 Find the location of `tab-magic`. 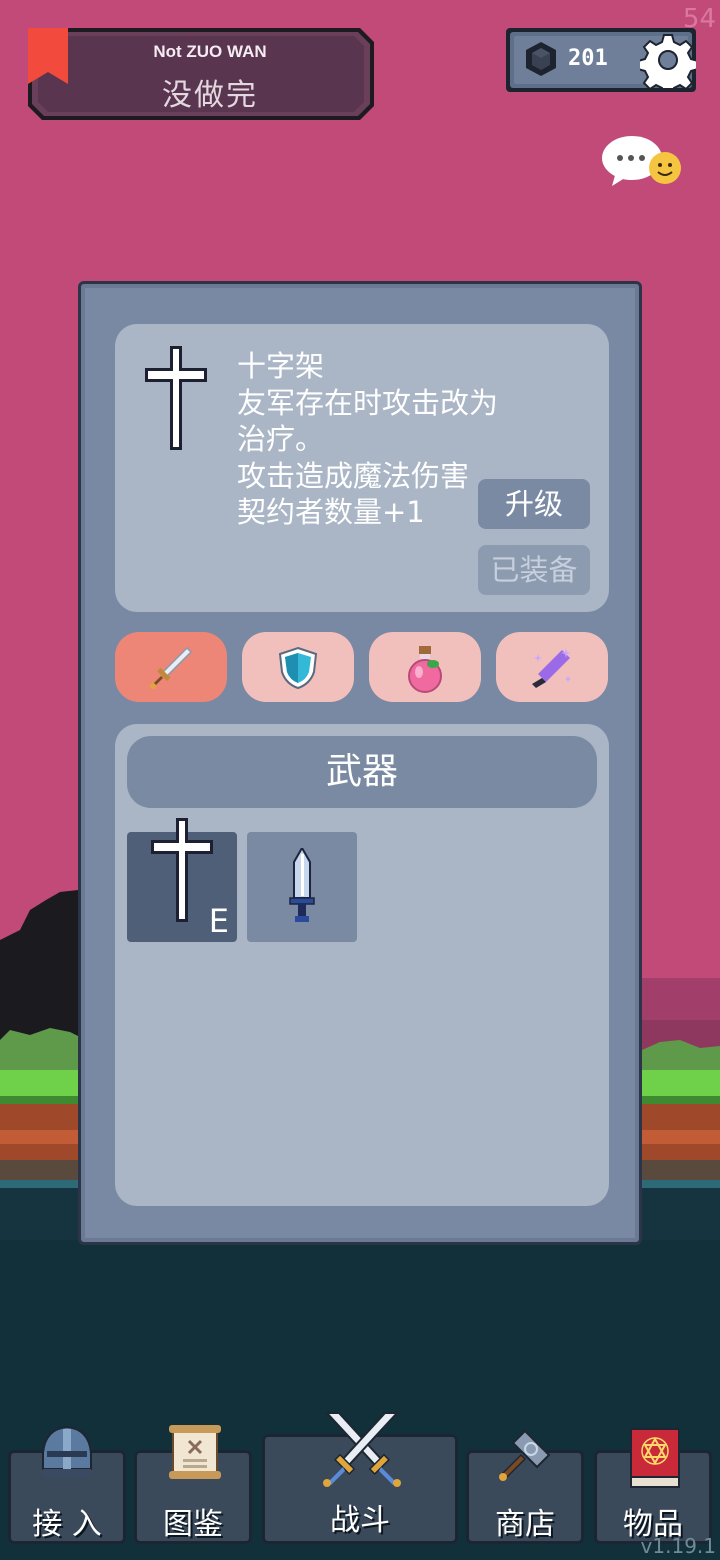

tab-magic is located at coordinates (552, 667).